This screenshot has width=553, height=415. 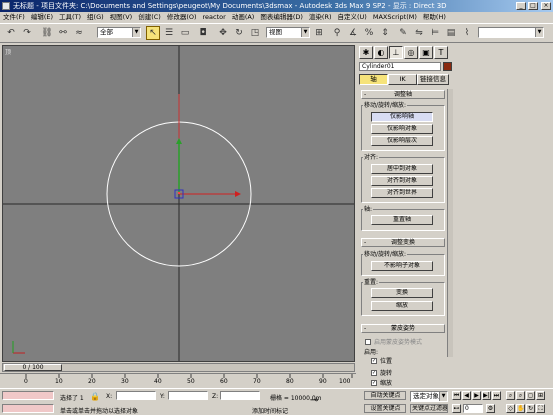 I want to click on utilities-tab-icon: T, so click(x=441, y=52).